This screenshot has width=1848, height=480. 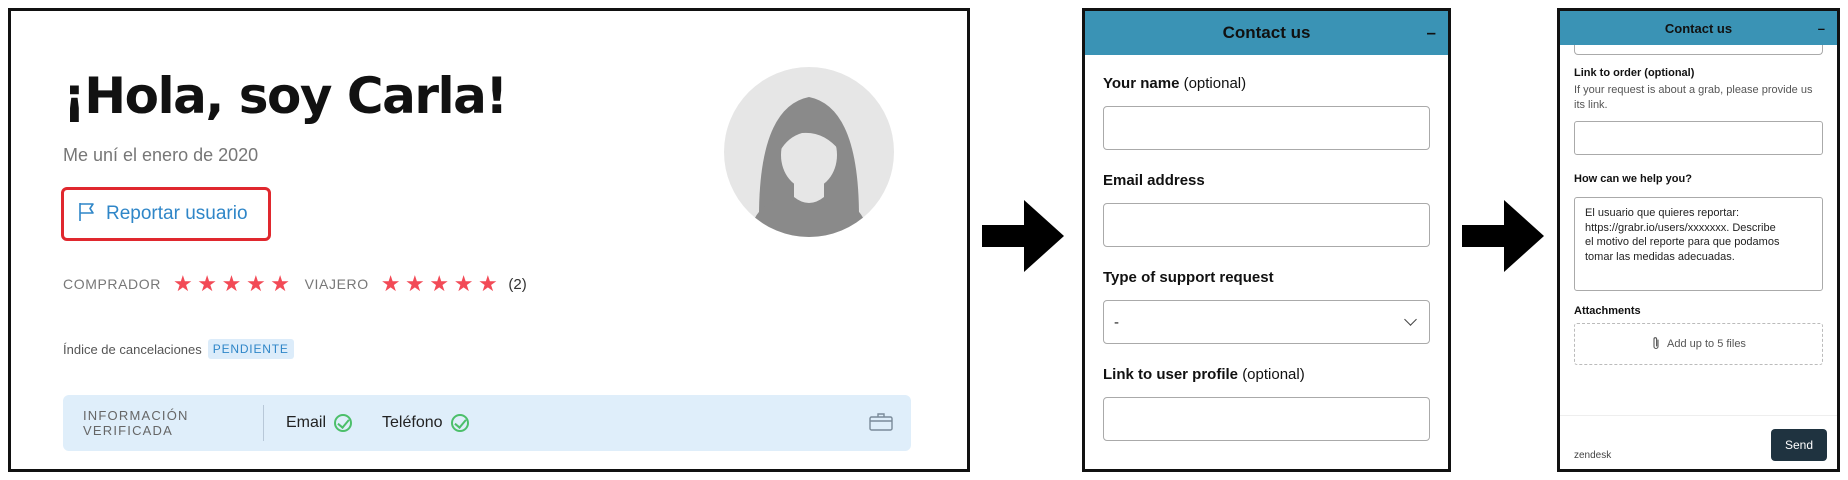 I want to click on support-type-value: -, so click(x=1116, y=322).